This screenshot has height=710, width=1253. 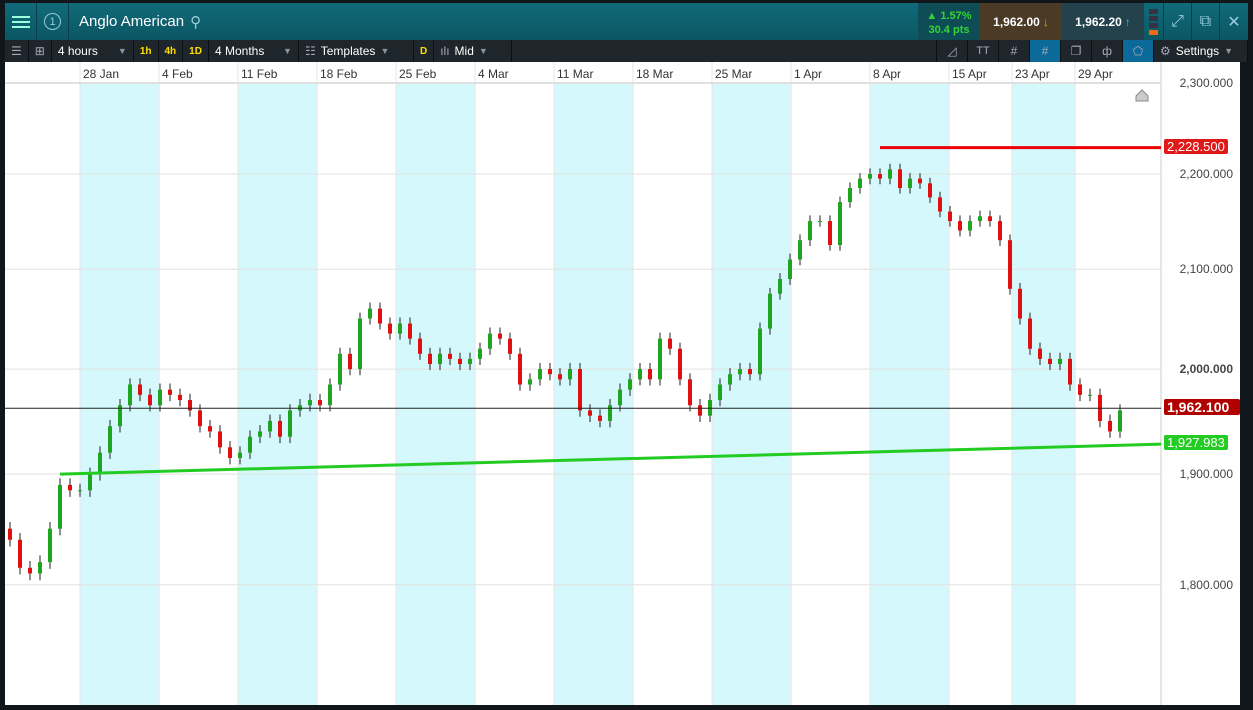 What do you see at coordinates (171, 51) in the screenshot?
I see `quick-4h: 4h` at bounding box center [171, 51].